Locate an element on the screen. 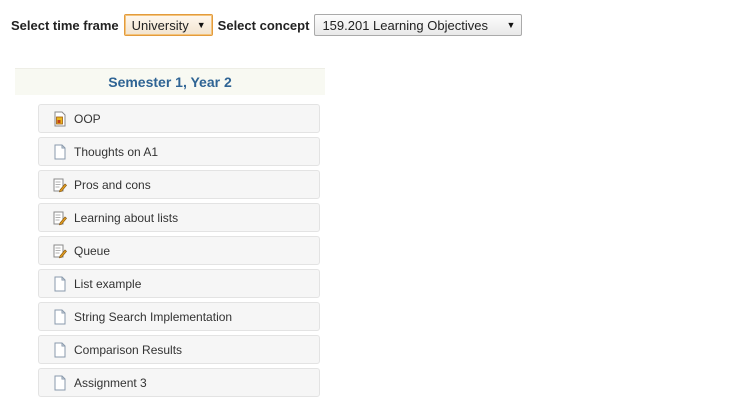 The width and height of the screenshot is (755, 412). list-item: Learning about lists is located at coordinates (179, 217).